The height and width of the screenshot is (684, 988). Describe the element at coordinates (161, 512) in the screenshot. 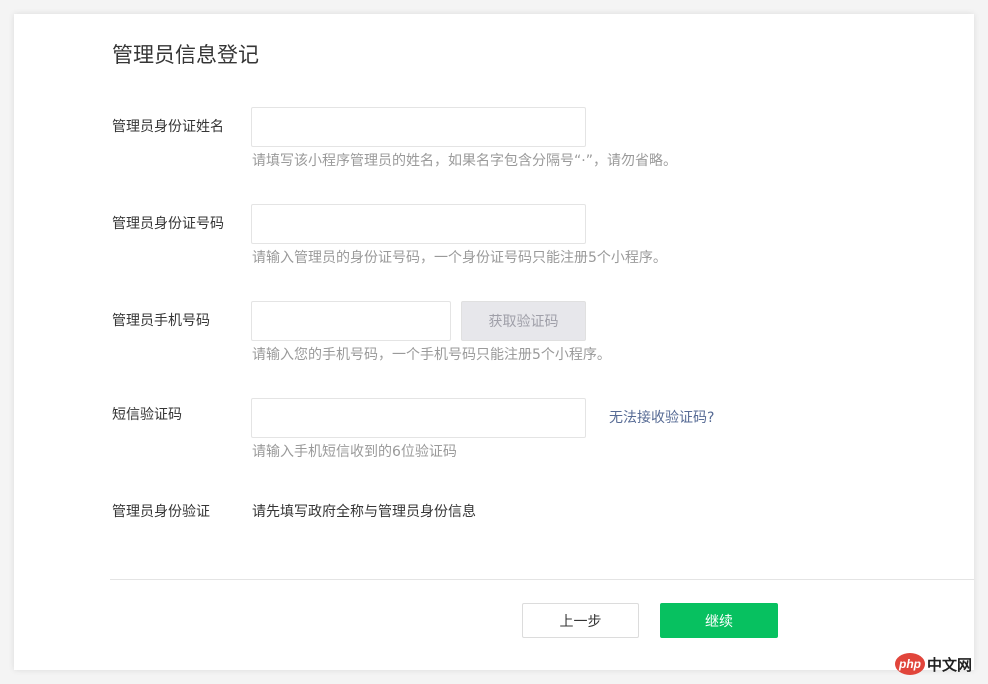

I see `identity-verify-label: 管理员身份验证` at that location.